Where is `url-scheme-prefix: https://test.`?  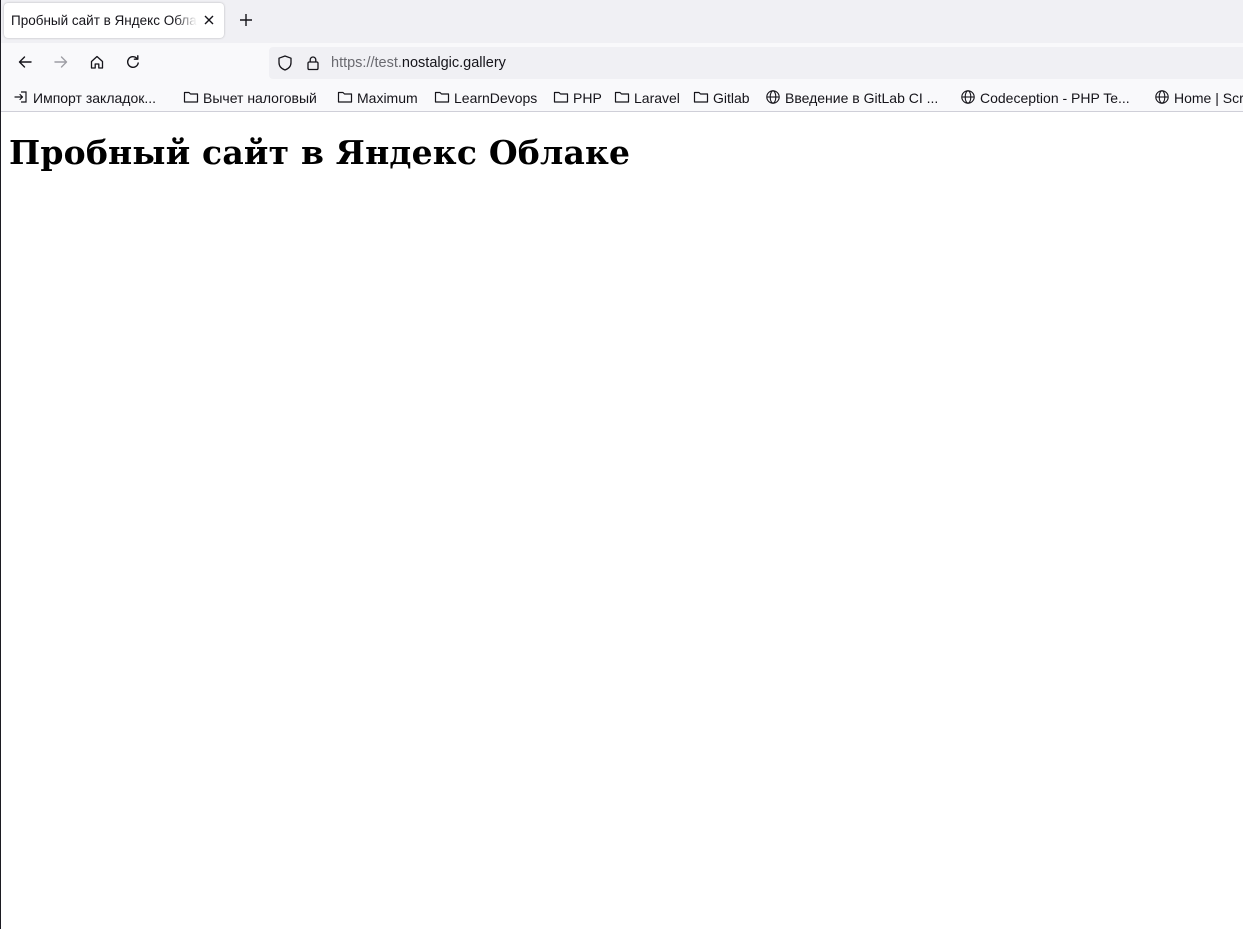 url-scheme-prefix: https://test. is located at coordinates (366, 63).